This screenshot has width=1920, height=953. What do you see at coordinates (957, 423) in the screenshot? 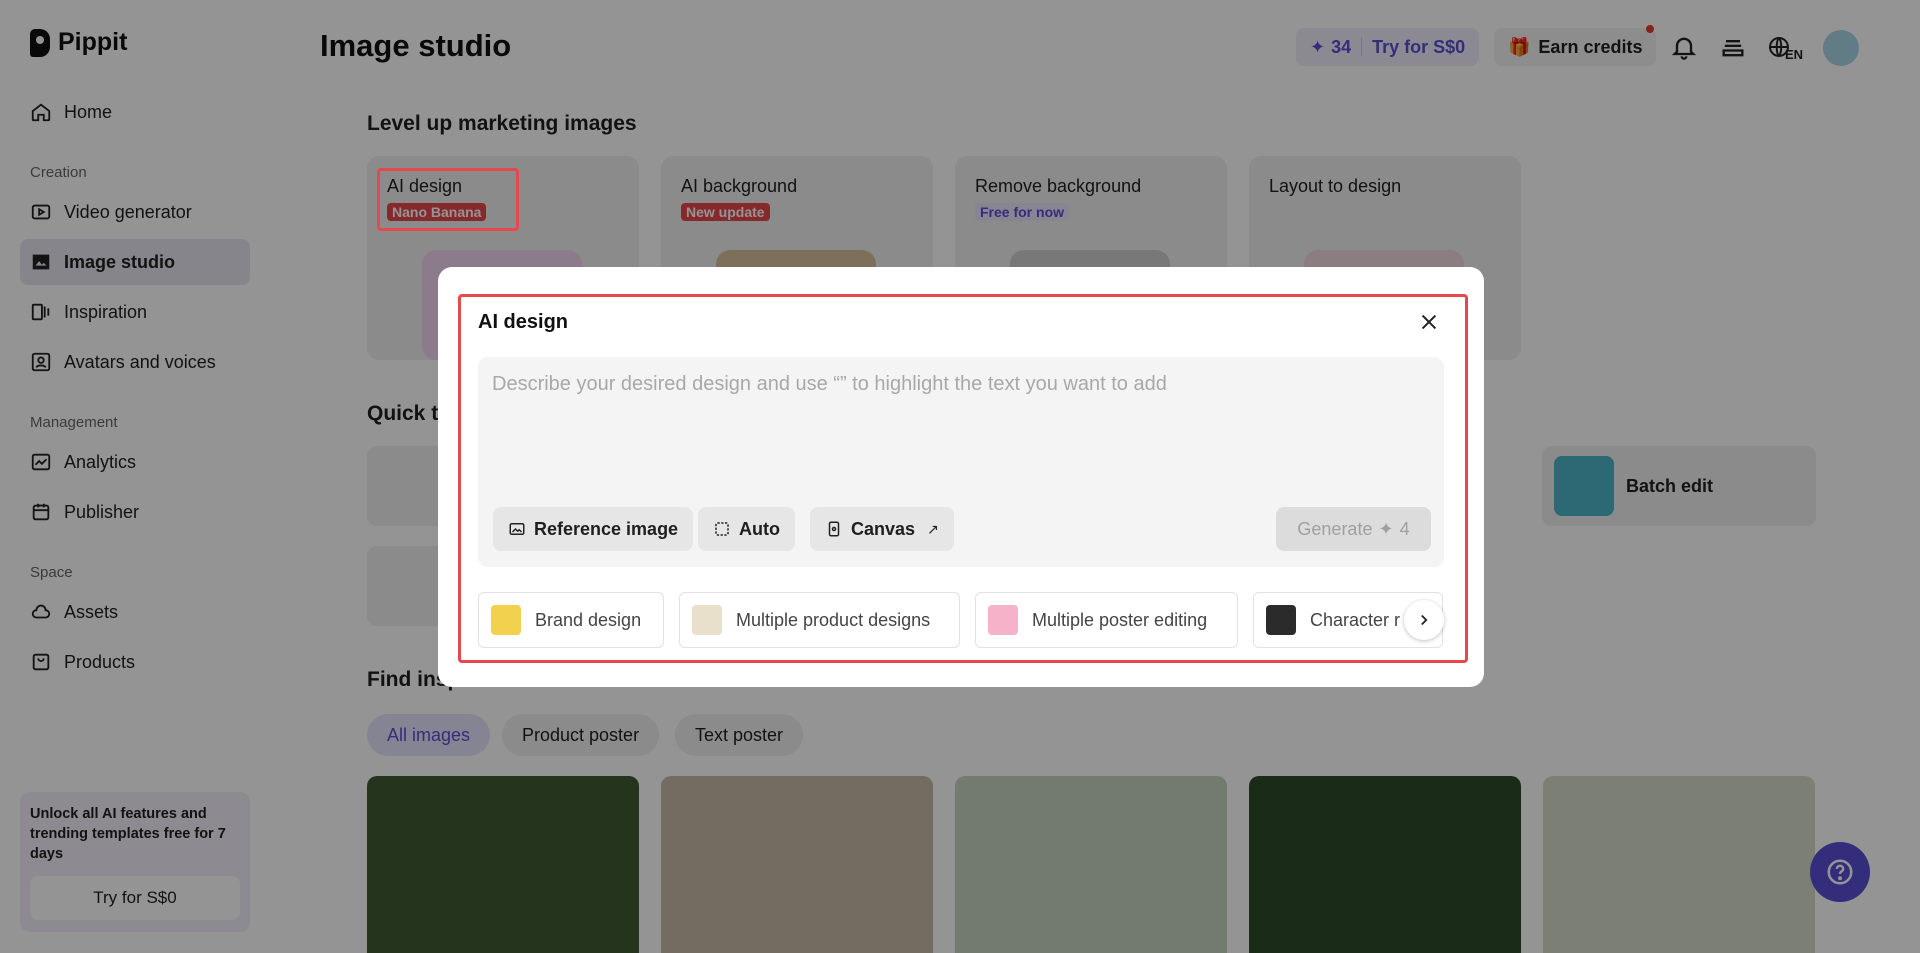
I see `design-prompt-input` at bounding box center [957, 423].